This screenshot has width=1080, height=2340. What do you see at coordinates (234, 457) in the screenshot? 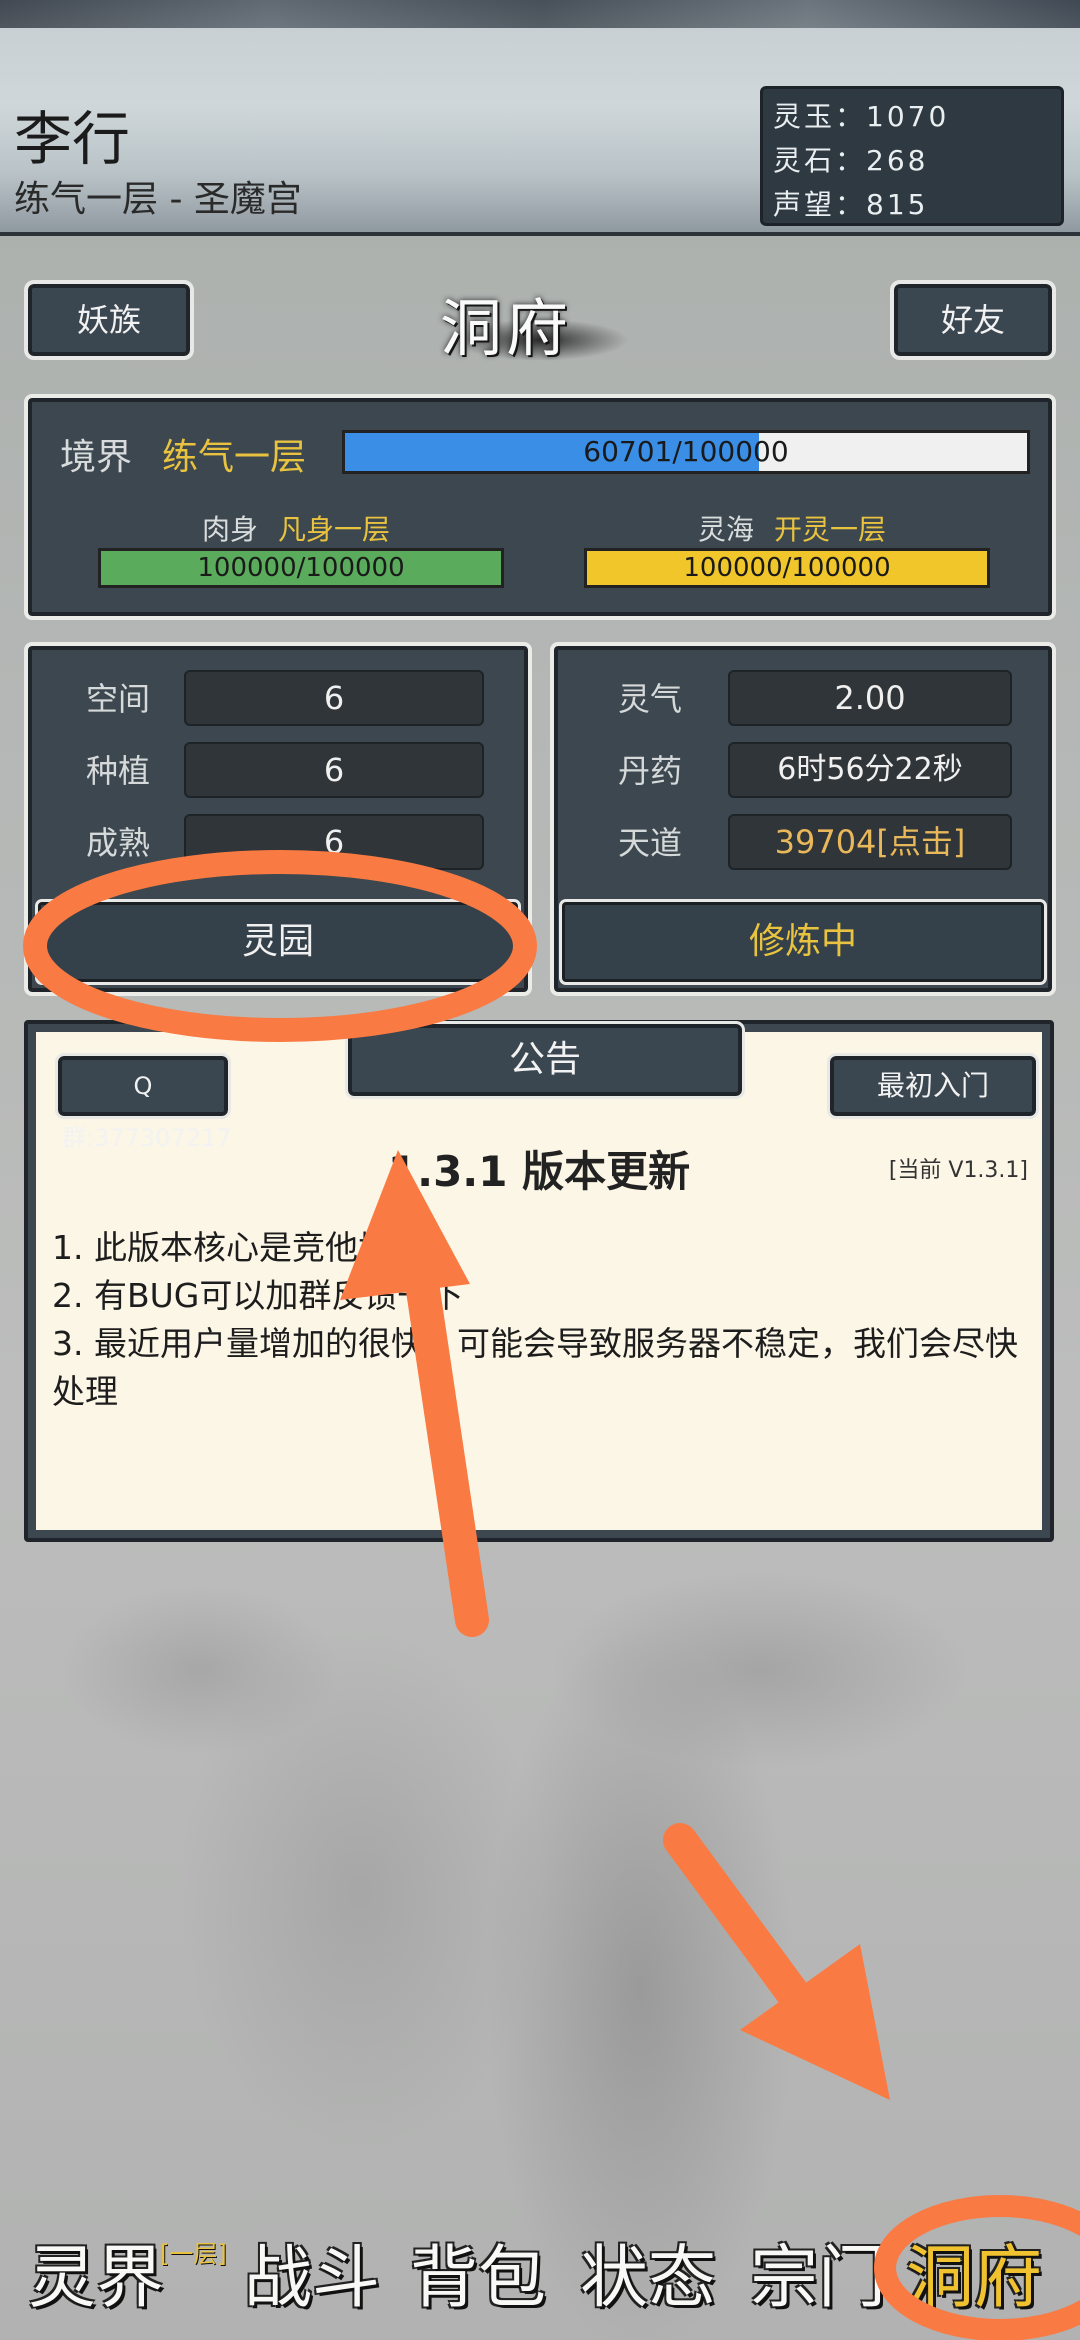
I see `realm-value: 练气一层` at bounding box center [234, 457].